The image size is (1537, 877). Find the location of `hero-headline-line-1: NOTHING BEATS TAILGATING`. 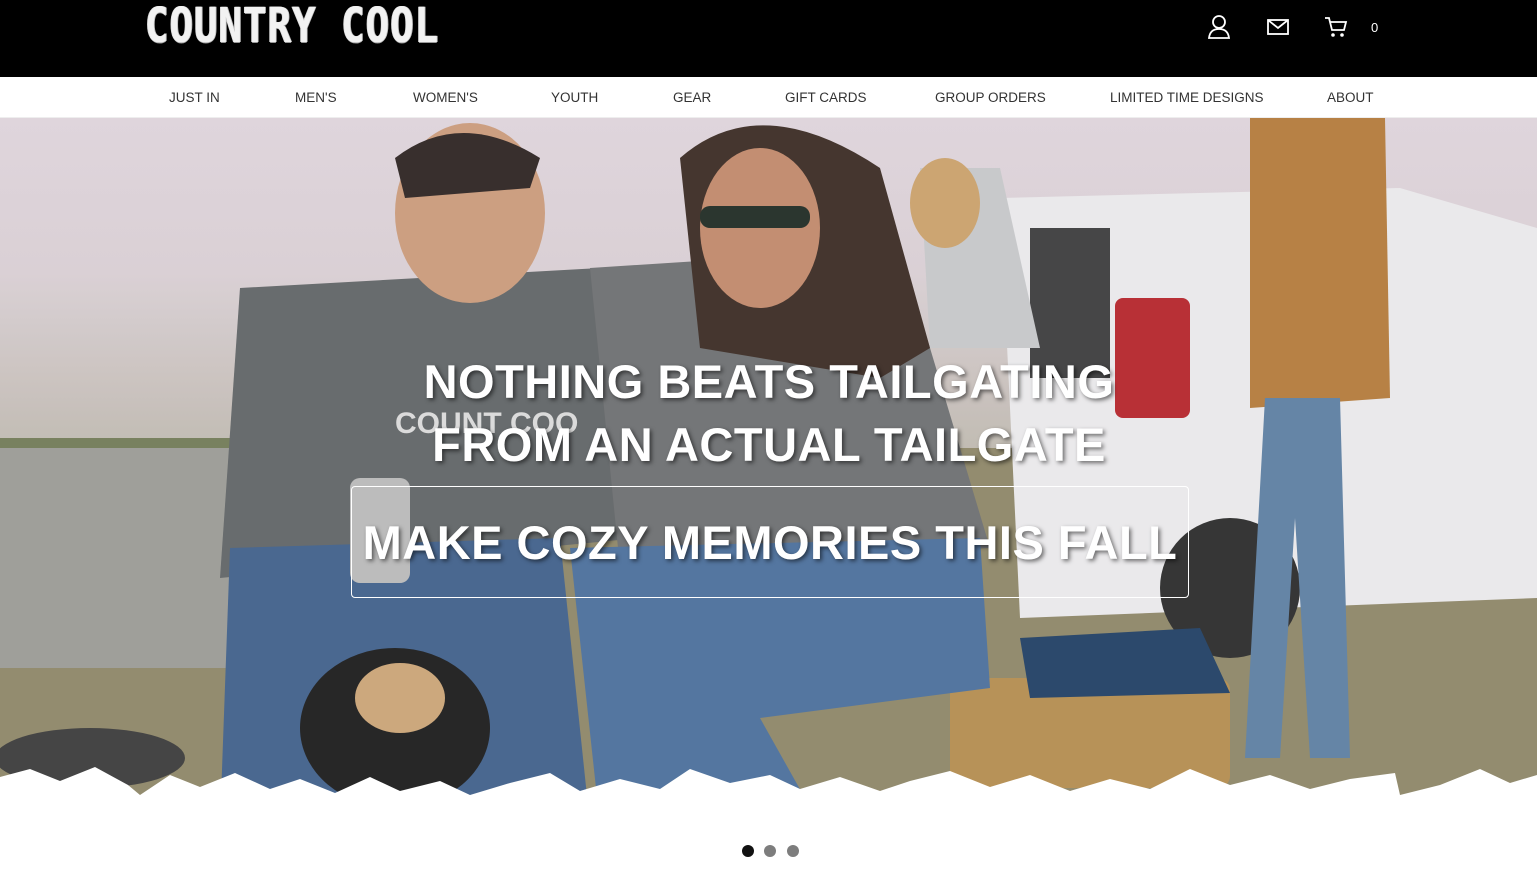

hero-headline-line-1: NOTHING BEATS TAILGATING is located at coordinates (769, 381).